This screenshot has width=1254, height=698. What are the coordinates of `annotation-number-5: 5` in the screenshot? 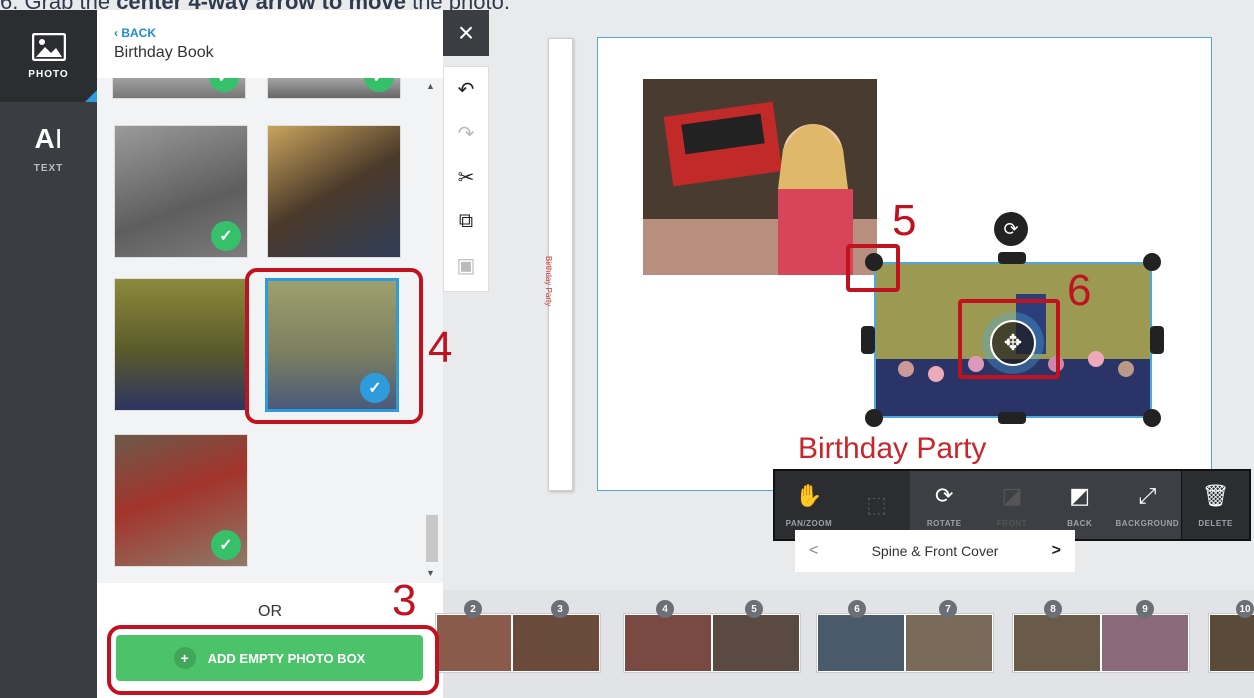 It's located at (904, 220).